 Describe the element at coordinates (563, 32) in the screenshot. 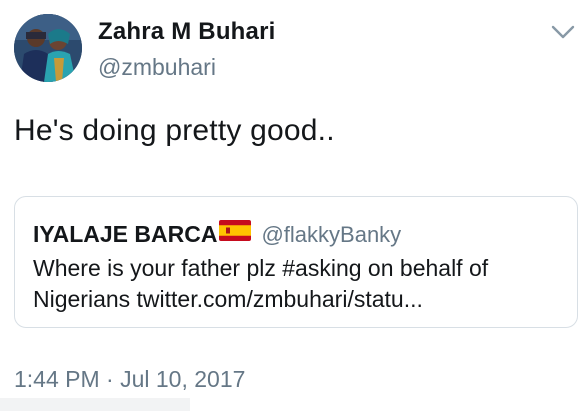

I see `chevron-down-icon` at that location.